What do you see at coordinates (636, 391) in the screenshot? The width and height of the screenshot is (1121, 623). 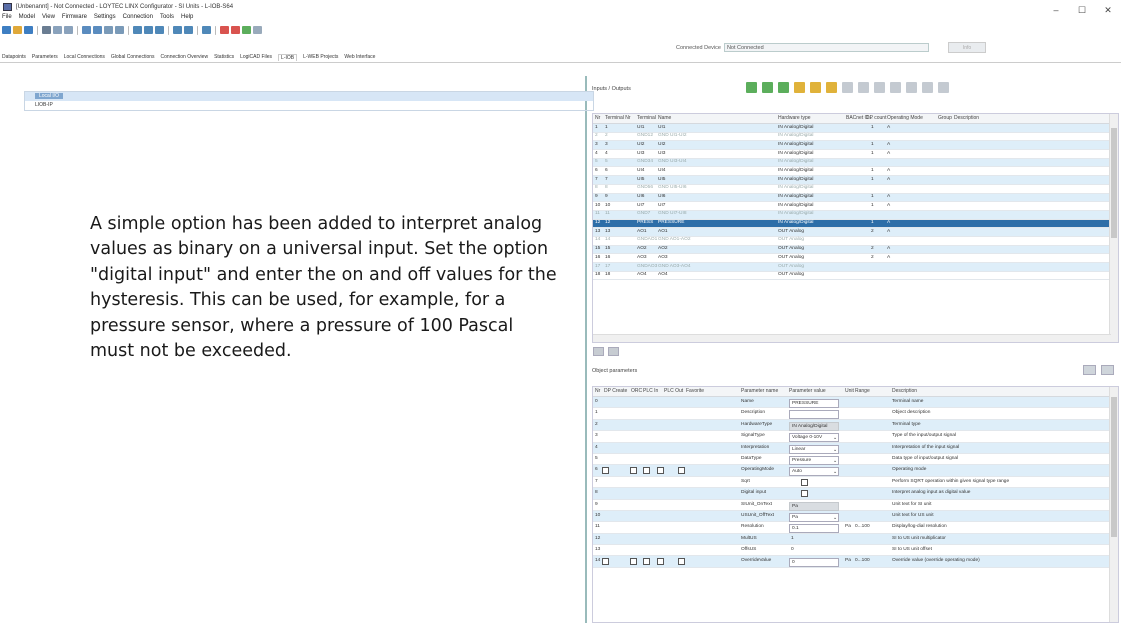 I see `params-column-header: ORC` at bounding box center [636, 391].